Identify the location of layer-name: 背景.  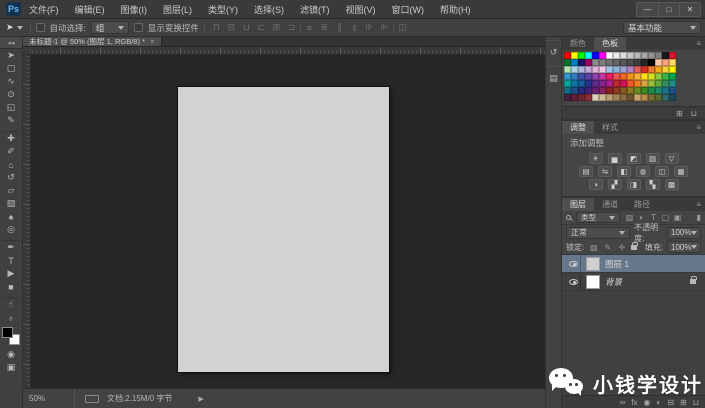
(613, 282).